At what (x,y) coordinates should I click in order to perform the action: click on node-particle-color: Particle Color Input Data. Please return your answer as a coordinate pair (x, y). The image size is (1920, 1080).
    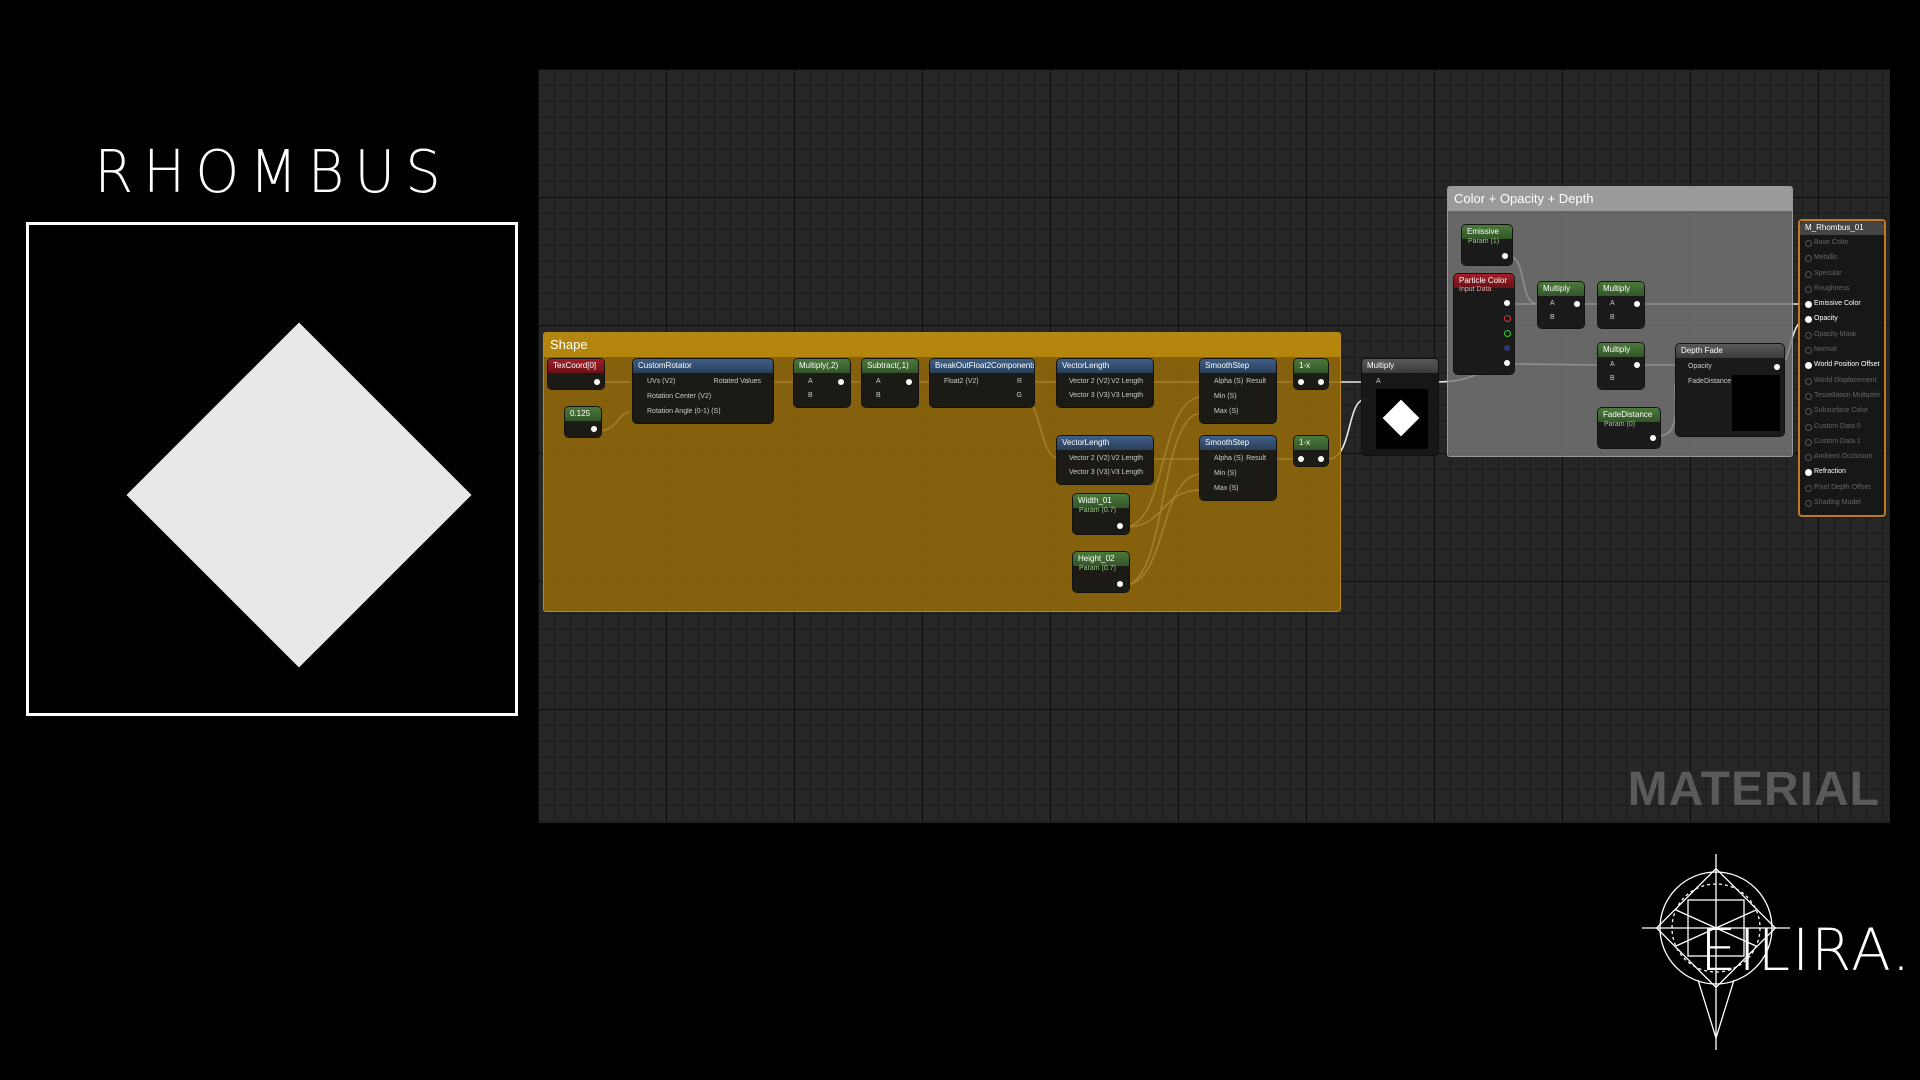
    Looking at the image, I should click on (1484, 324).